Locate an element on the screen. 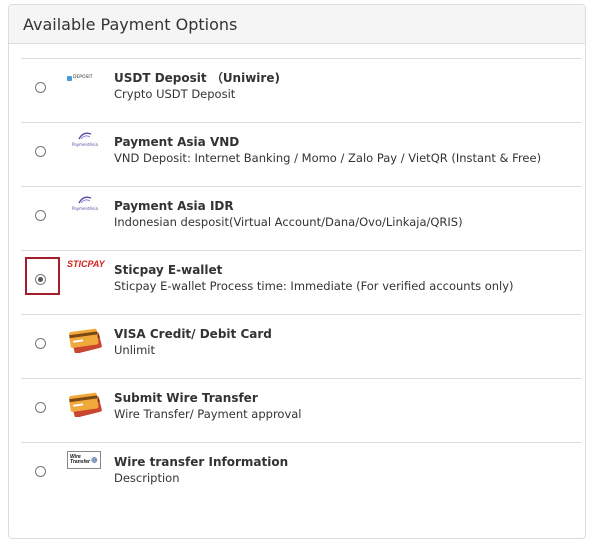 This screenshot has width=594, height=545. radio-sticpay is located at coordinates (40, 279).